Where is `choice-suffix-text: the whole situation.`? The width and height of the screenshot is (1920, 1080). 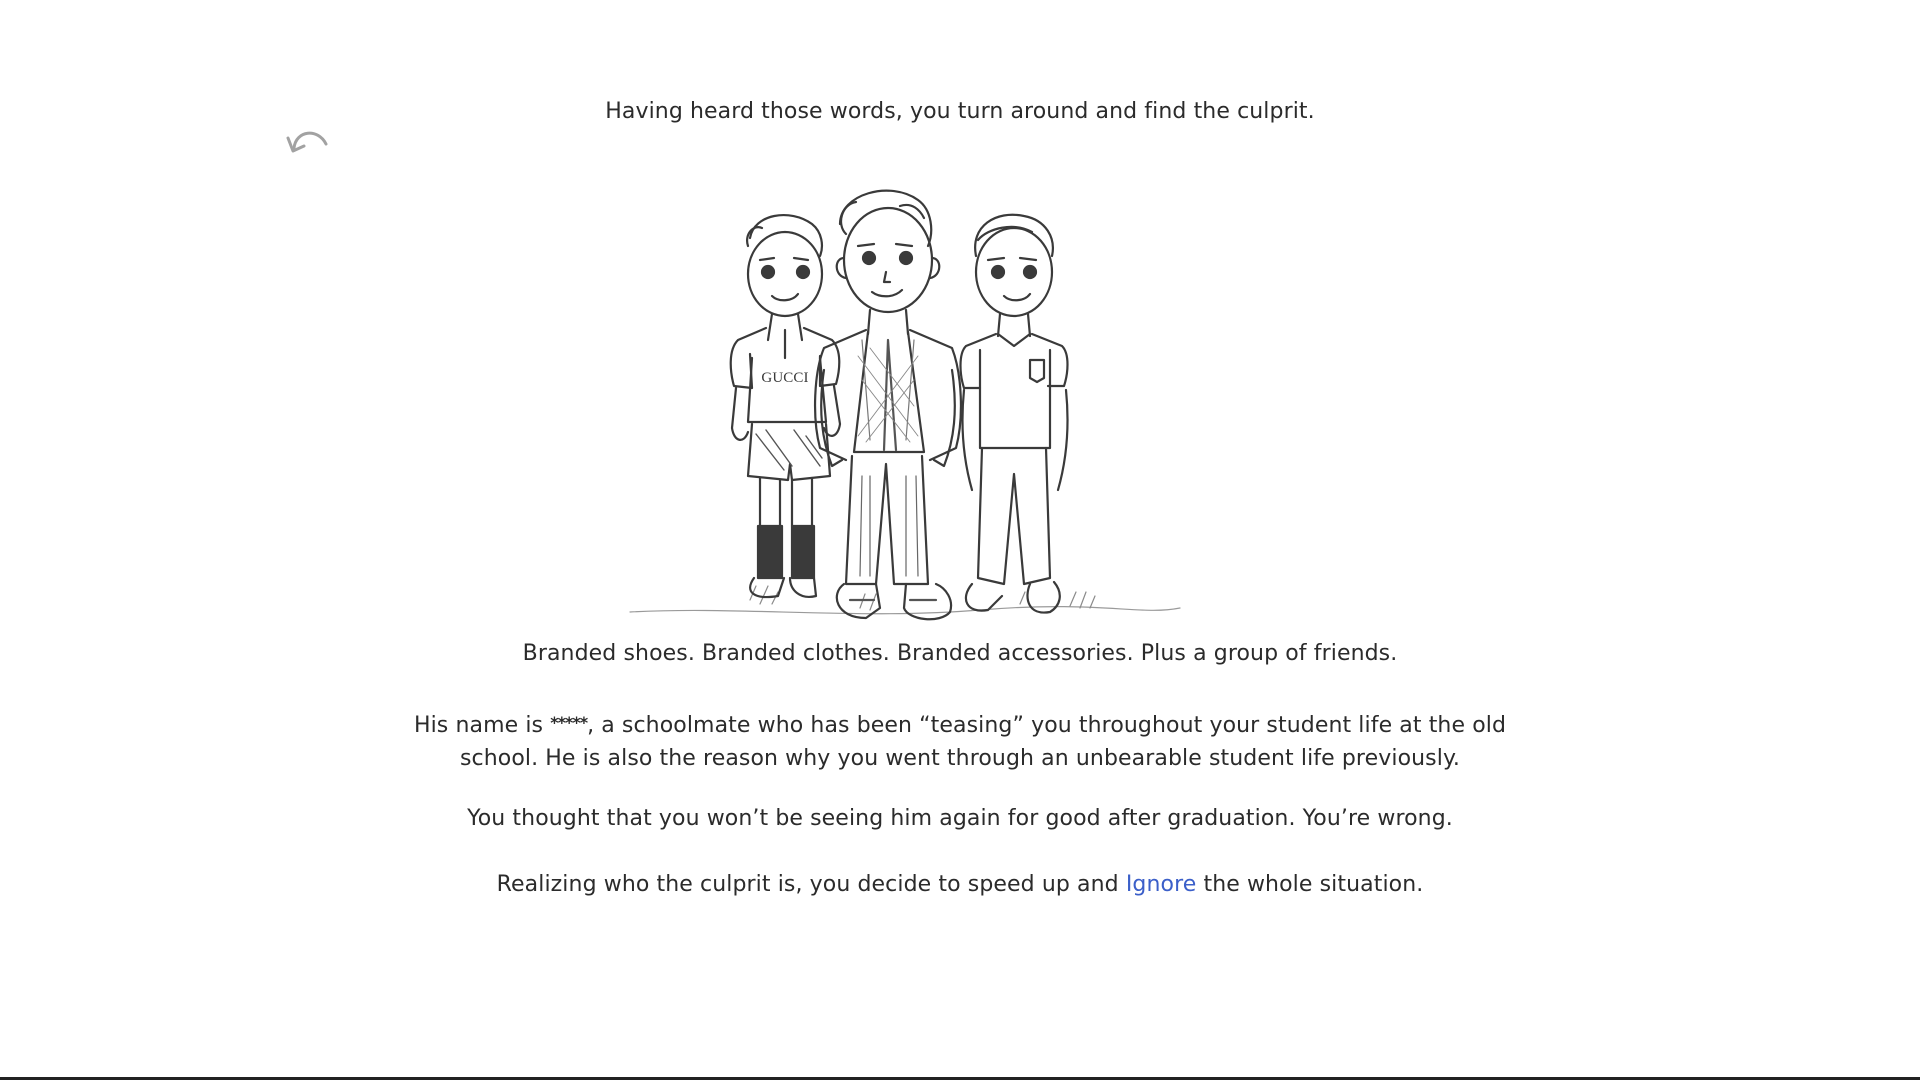 choice-suffix-text: the whole situation. is located at coordinates (1310, 884).